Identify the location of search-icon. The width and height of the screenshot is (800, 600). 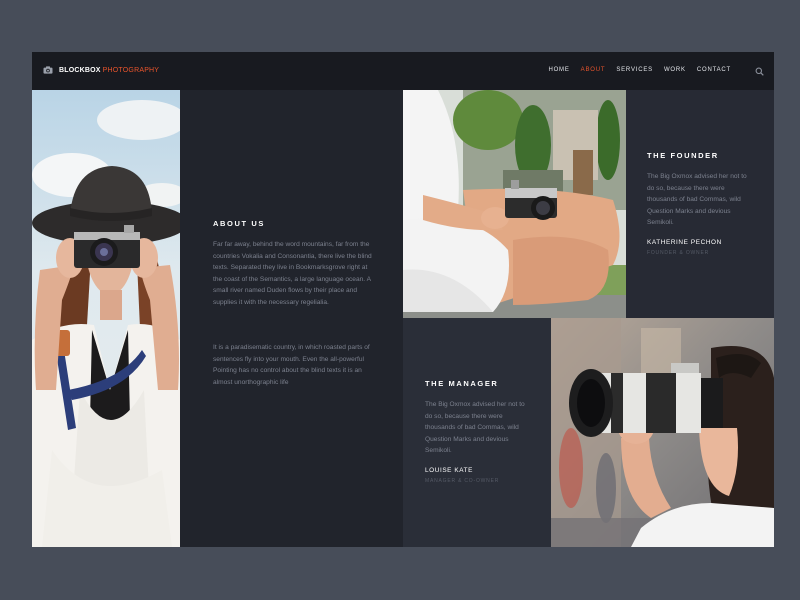
(759, 71).